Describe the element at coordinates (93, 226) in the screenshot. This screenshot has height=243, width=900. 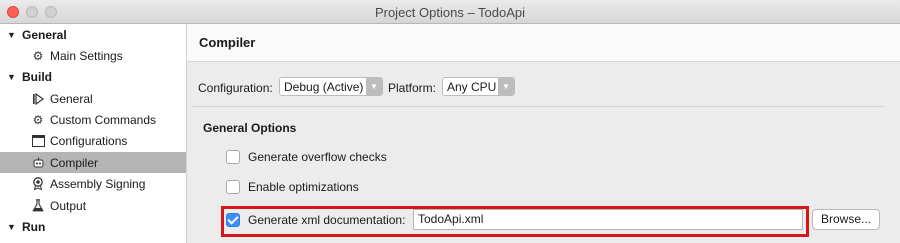
I see `sidebar-group-run: ▼ Run` at that location.